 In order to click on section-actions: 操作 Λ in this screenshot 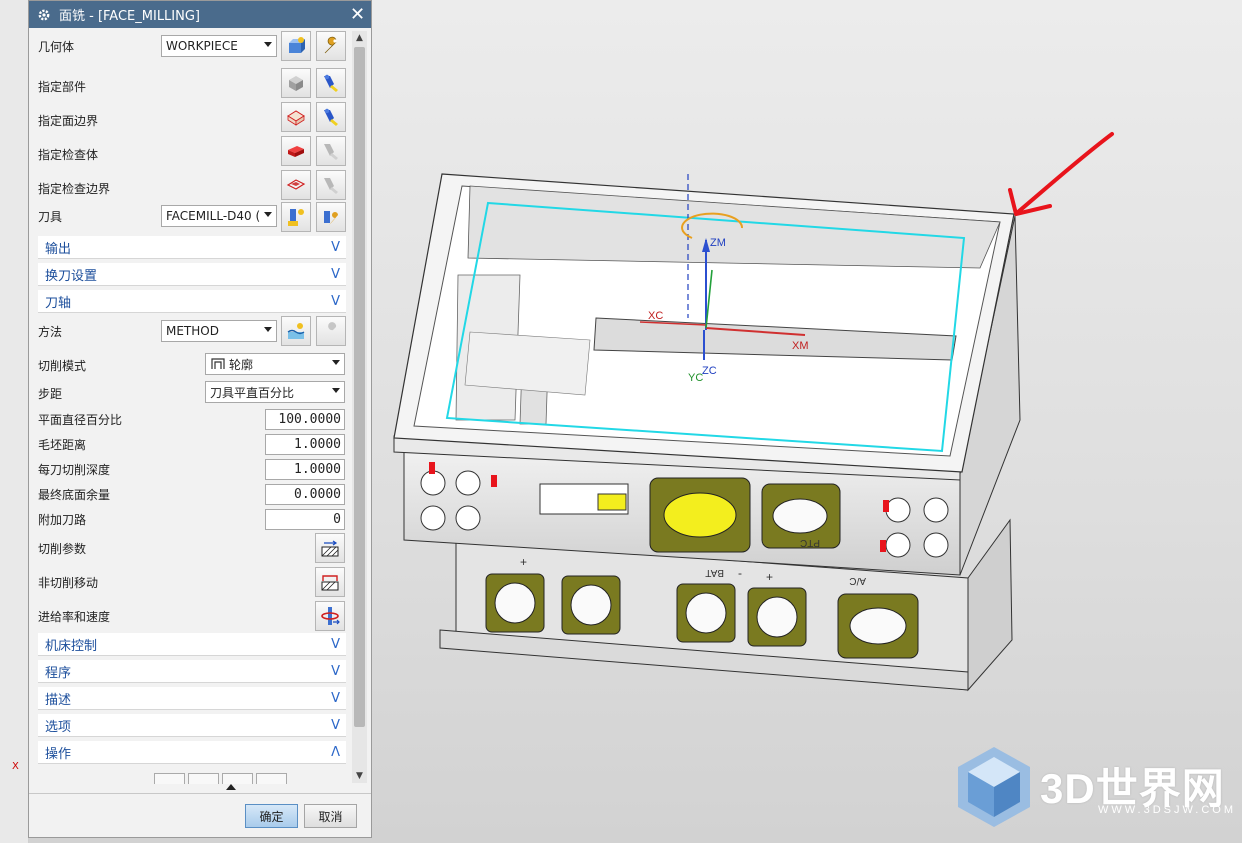, I will do `click(192, 752)`.